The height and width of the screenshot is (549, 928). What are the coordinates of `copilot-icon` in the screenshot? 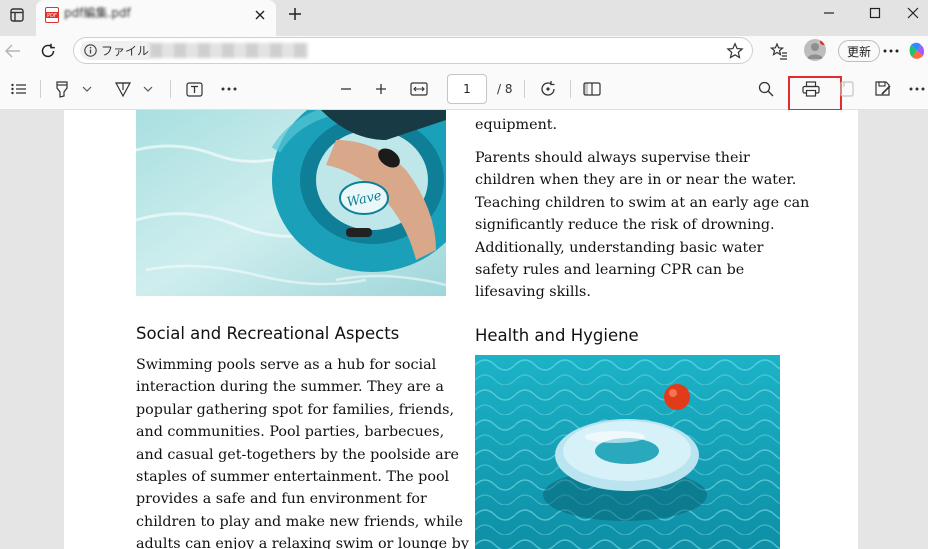 It's located at (917, 51).